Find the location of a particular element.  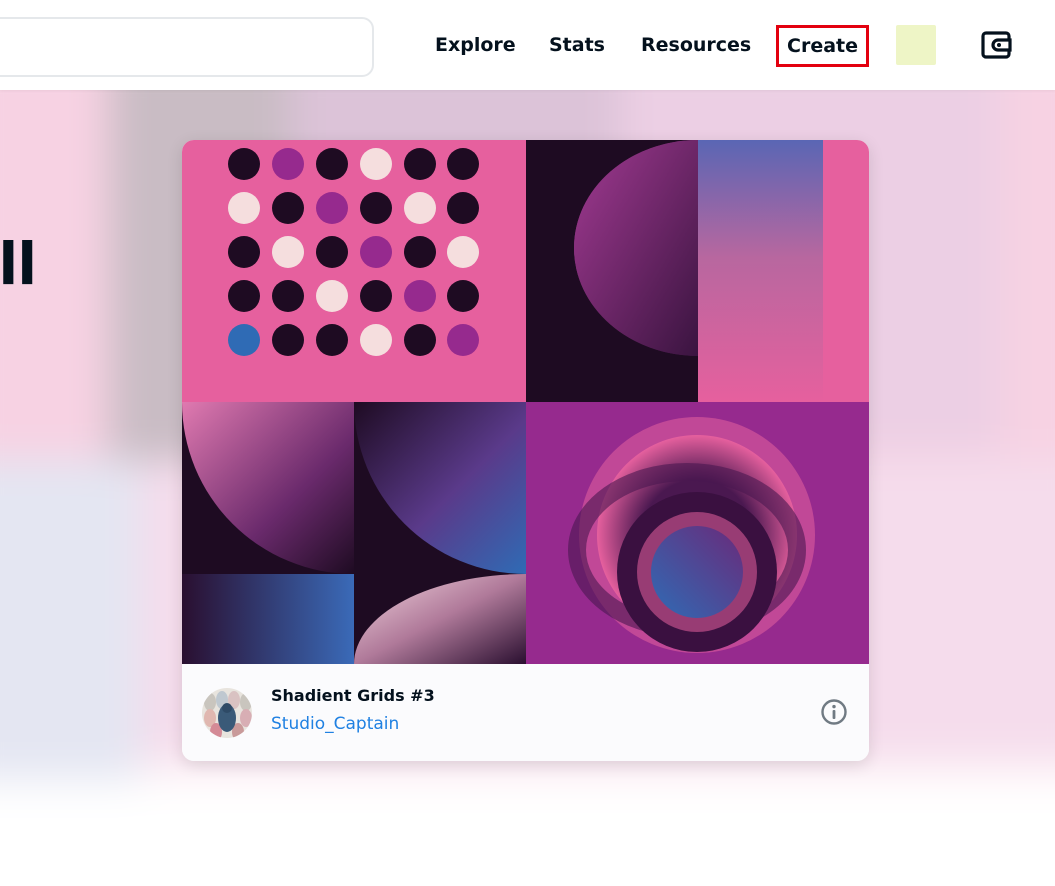

creator-avatar is located at coordinates (227, 713).